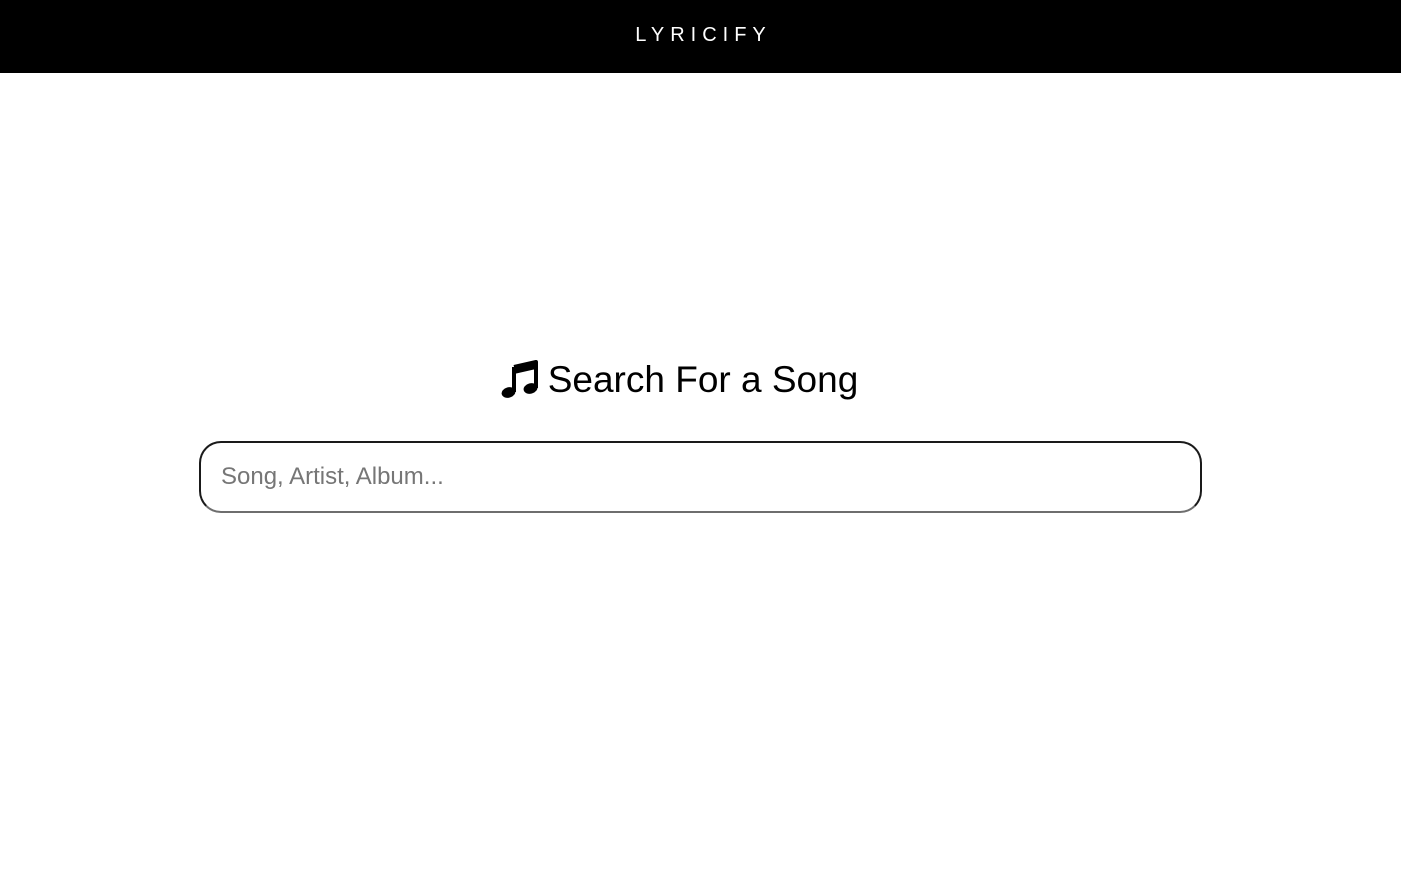  Describe the element at coordinates (519, 379) in the screenshot. I see `music-note-icon` at that location.